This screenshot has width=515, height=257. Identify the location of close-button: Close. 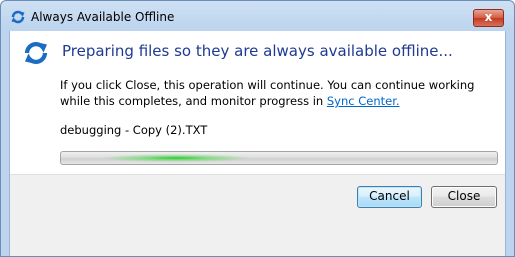
(464, 197).